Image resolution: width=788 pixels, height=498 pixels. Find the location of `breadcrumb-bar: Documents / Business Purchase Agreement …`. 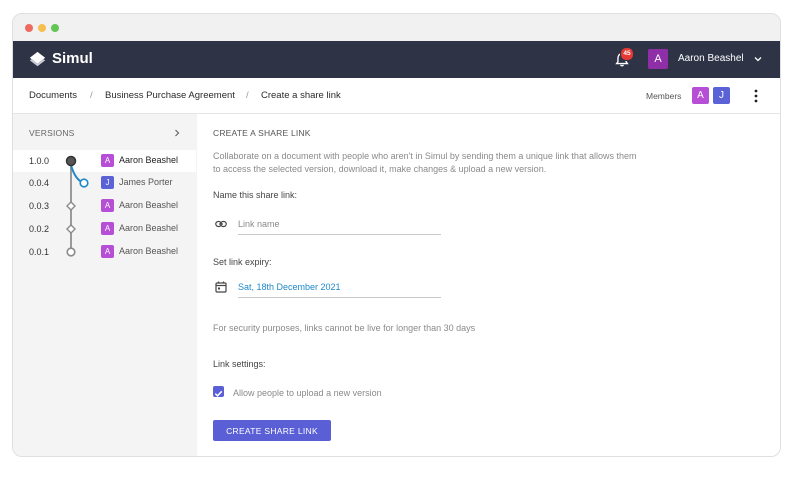

breadcrumb-bar: Documents / Business Purchase Agreement … is located at coordinates (396, 96).